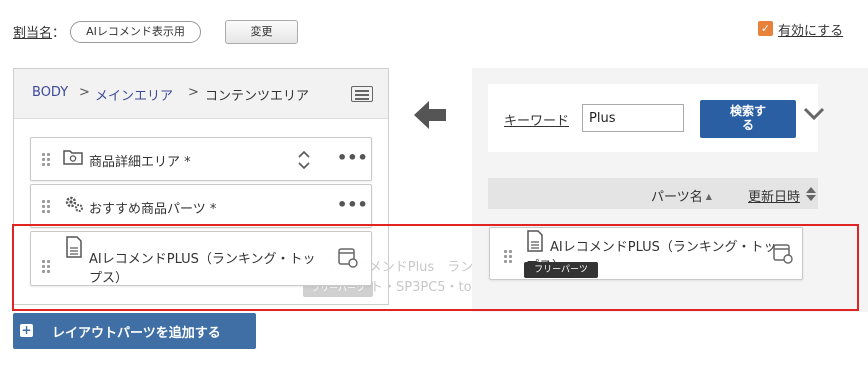 This screenshot has width=868, height=375. Describe the element at coordinates (136, 333) in the screenshot. I see `add-layout-part-label: レイアウトパーツを追加する` at that location.